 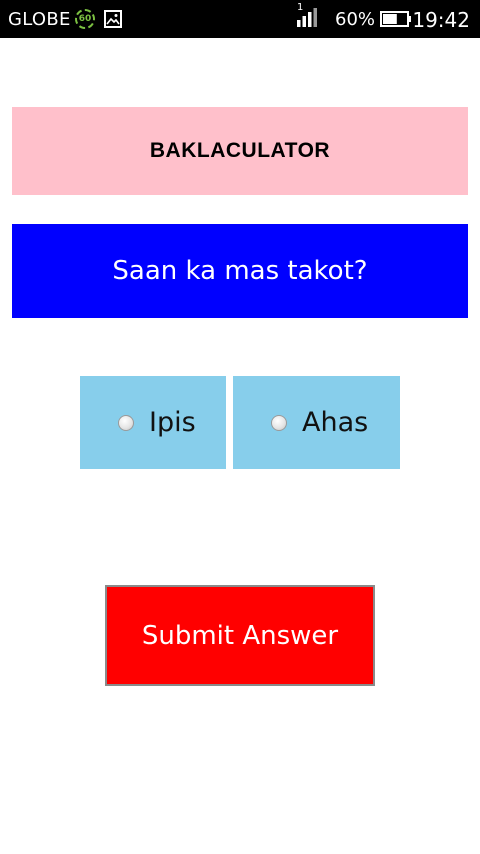 I want to click on submit-button-label: Submit Answer, so click(x=240, y=635).